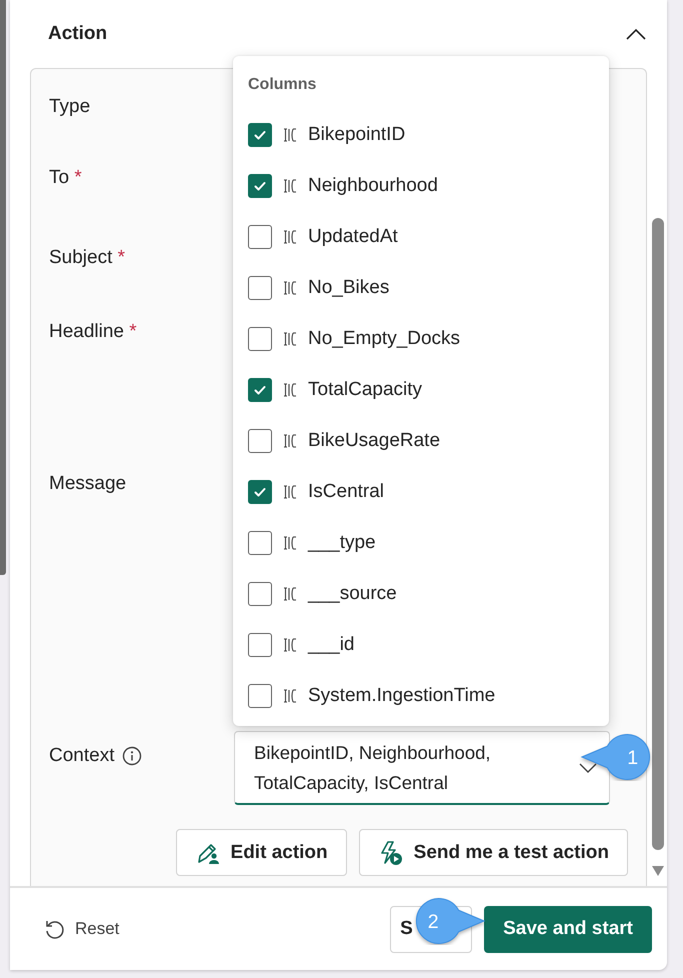 The width and height of the screenshot is (683, 978). What do you see at coordinates (87, 484) in the screenshot?
I see `field-label: Message` at bounding box center [87, 484].